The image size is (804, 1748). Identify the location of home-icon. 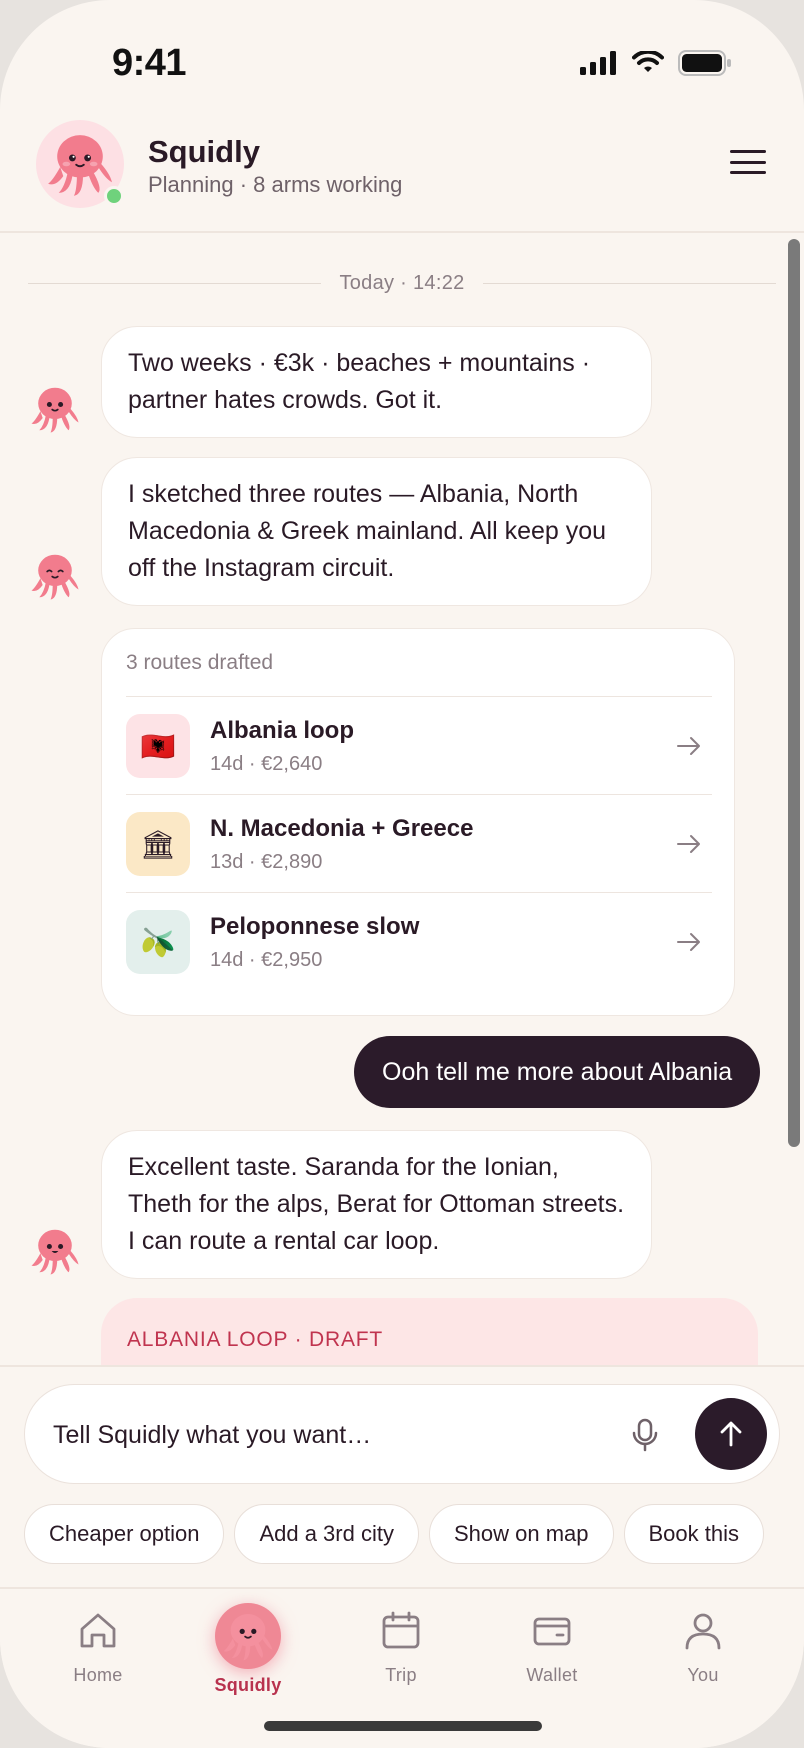
(98, 1631).